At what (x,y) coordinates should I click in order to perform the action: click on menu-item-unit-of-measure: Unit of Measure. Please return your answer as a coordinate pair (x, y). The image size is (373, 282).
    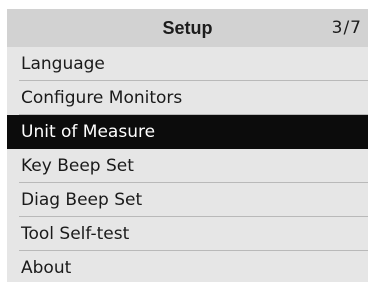
    Looking at the image, I should click on (187, 132).